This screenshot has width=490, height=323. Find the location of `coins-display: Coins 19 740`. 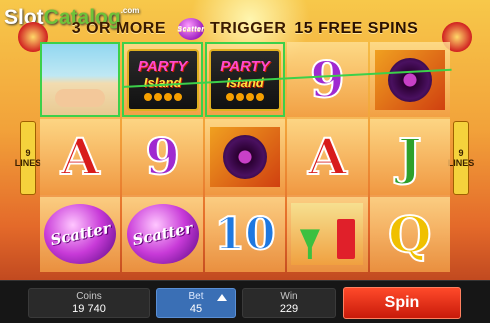

coins-display: Coins 19 740 is located at coordinates (89, 303).